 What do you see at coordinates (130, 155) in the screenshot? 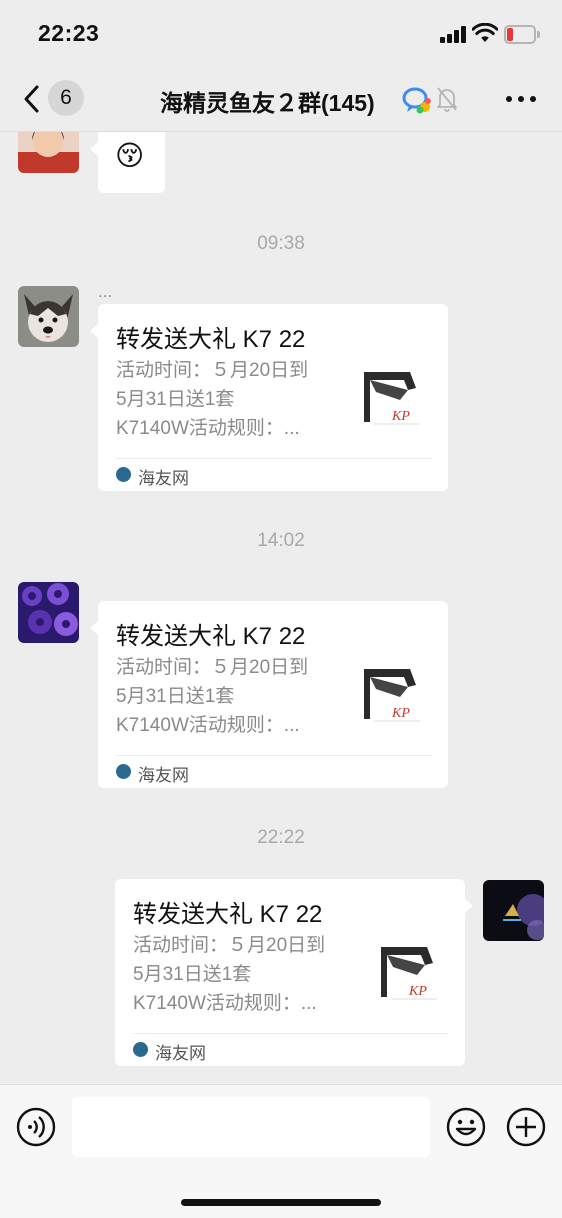
I see `emoji-content: 😚` at bounding box center [130, 155].